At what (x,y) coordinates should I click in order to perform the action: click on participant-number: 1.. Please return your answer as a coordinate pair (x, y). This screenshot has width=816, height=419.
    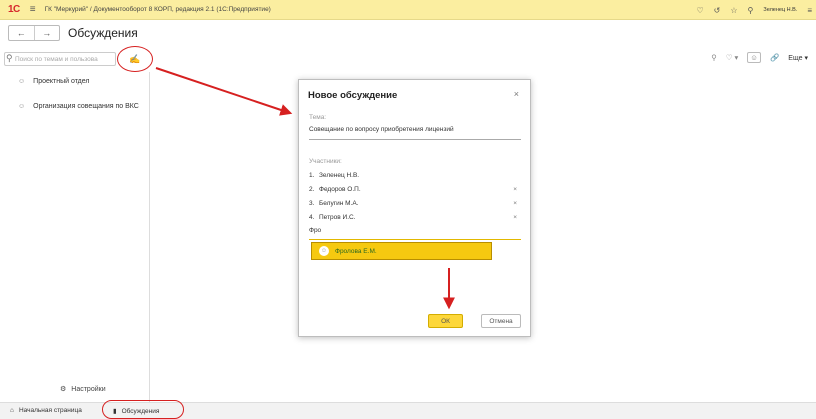
    Looking at the image, I should click on (312, 175).